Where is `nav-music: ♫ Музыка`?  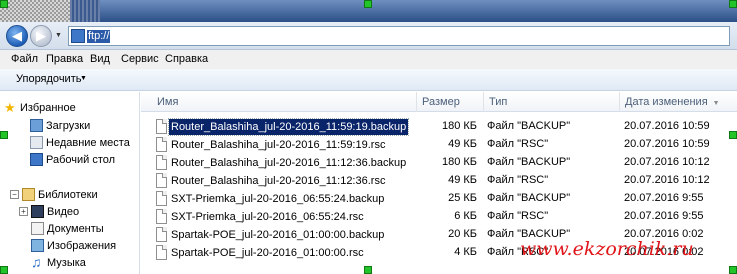 nav-music: ♫ Музыка is located at coordinates (69, 262).